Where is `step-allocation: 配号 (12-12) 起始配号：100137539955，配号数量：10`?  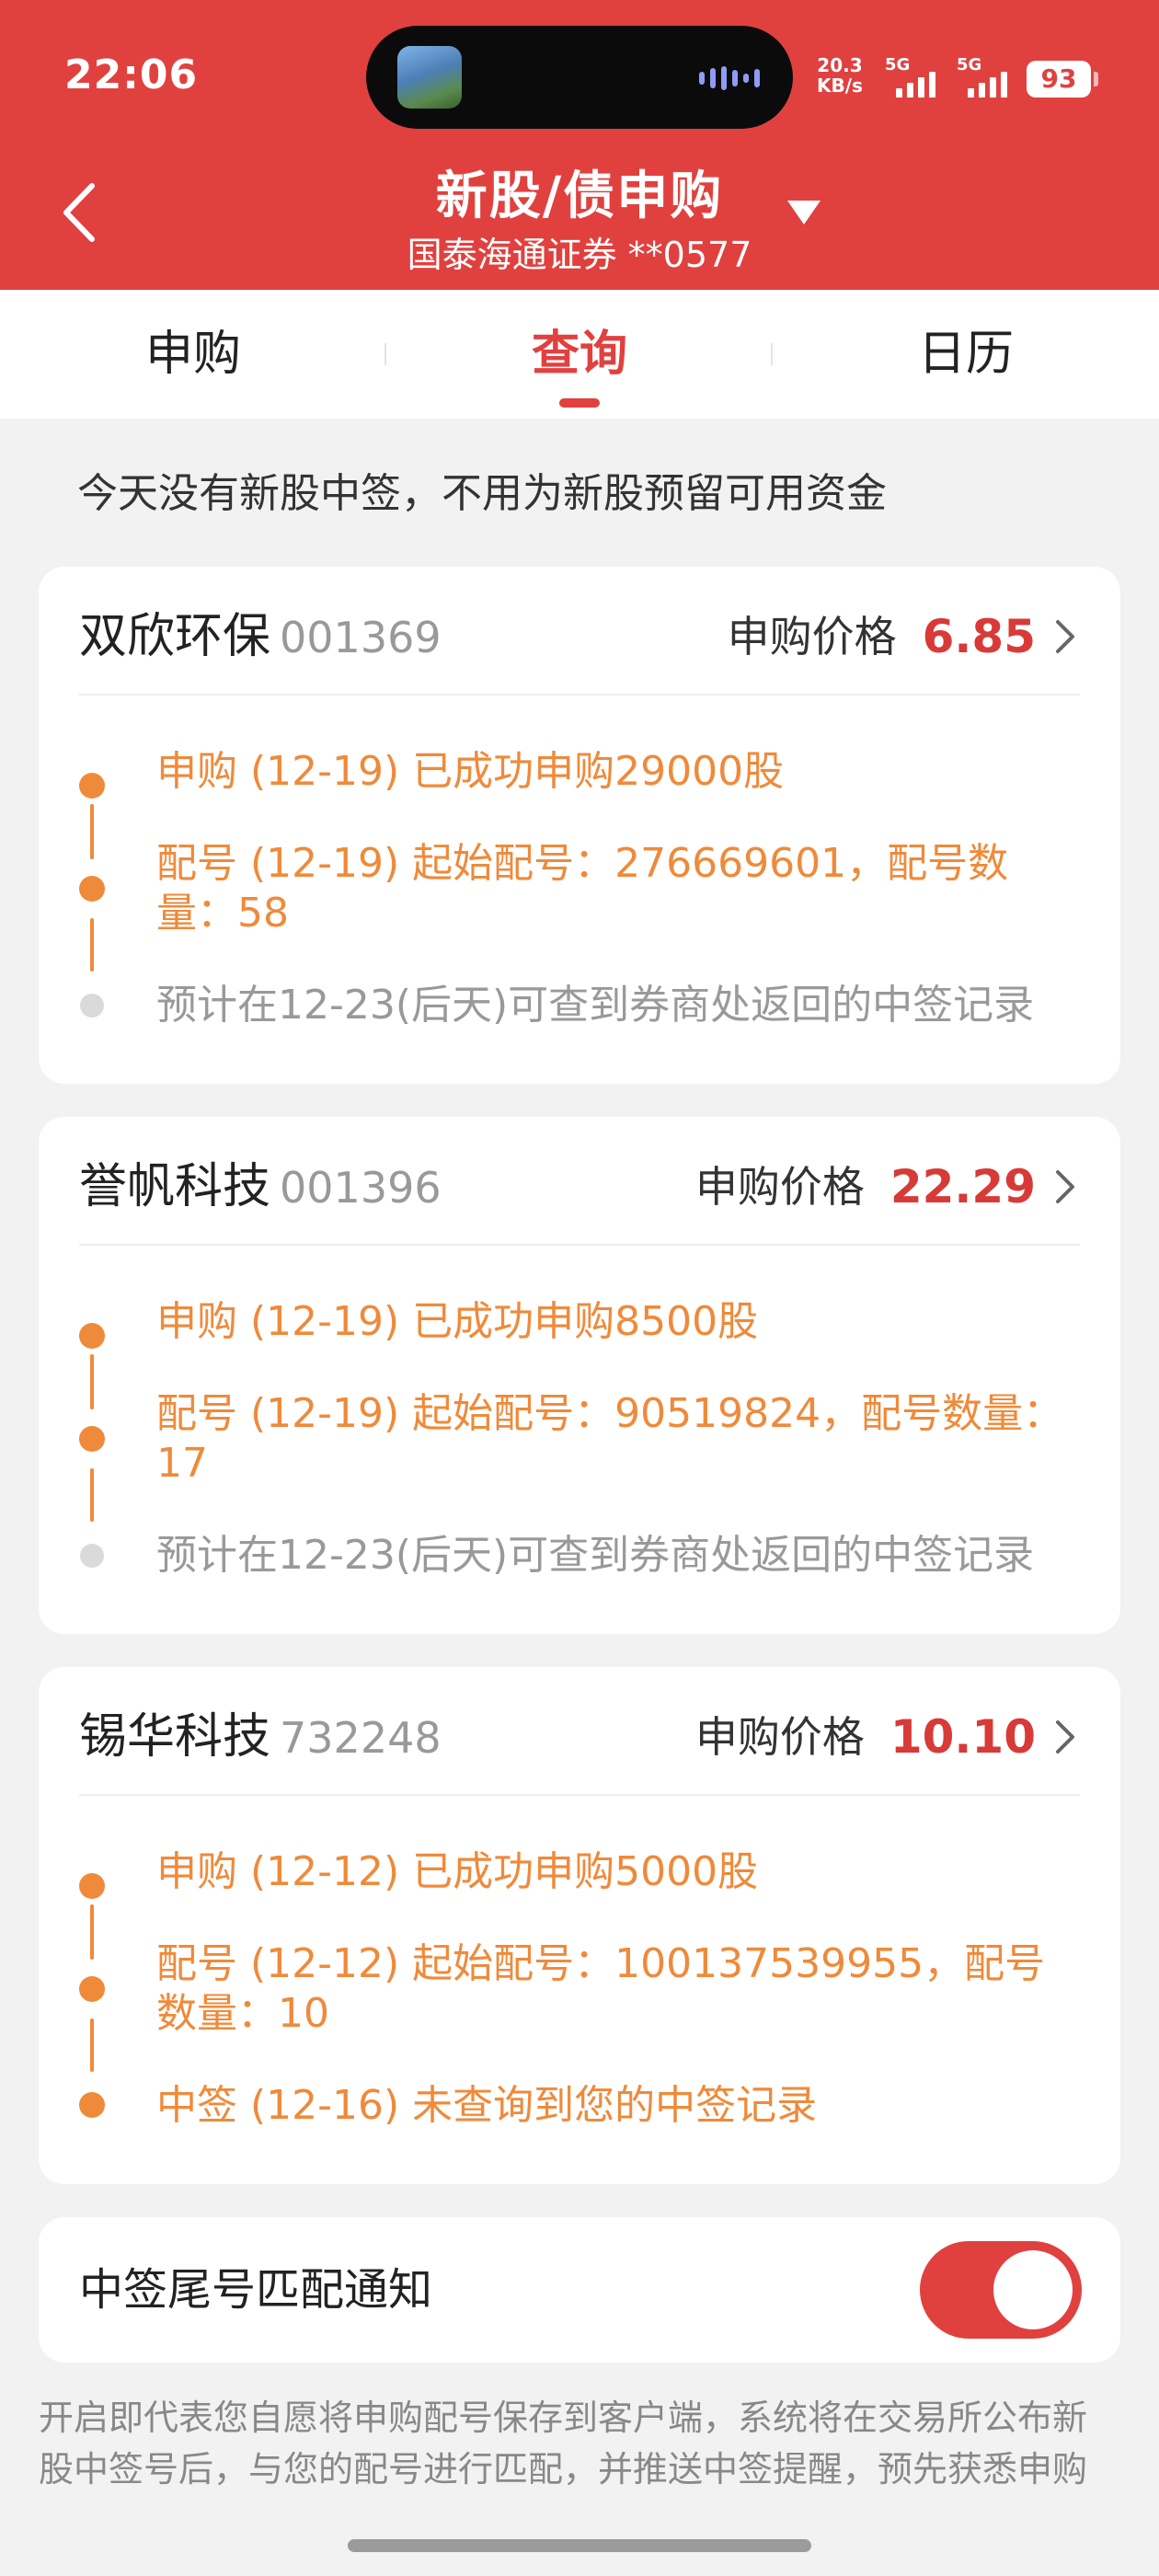 step-allocation: 配号 (12-12) 起始配号：100137539955，配号数量：10 is located at coordinates (601, 1988).